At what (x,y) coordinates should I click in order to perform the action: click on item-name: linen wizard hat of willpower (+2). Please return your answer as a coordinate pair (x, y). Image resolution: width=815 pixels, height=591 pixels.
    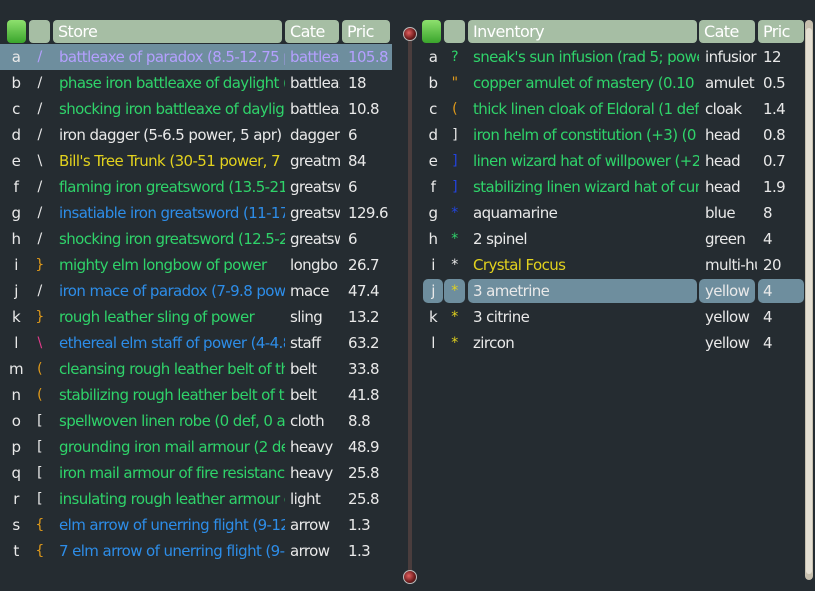
    Looking at the image, I should click on (586, 161).